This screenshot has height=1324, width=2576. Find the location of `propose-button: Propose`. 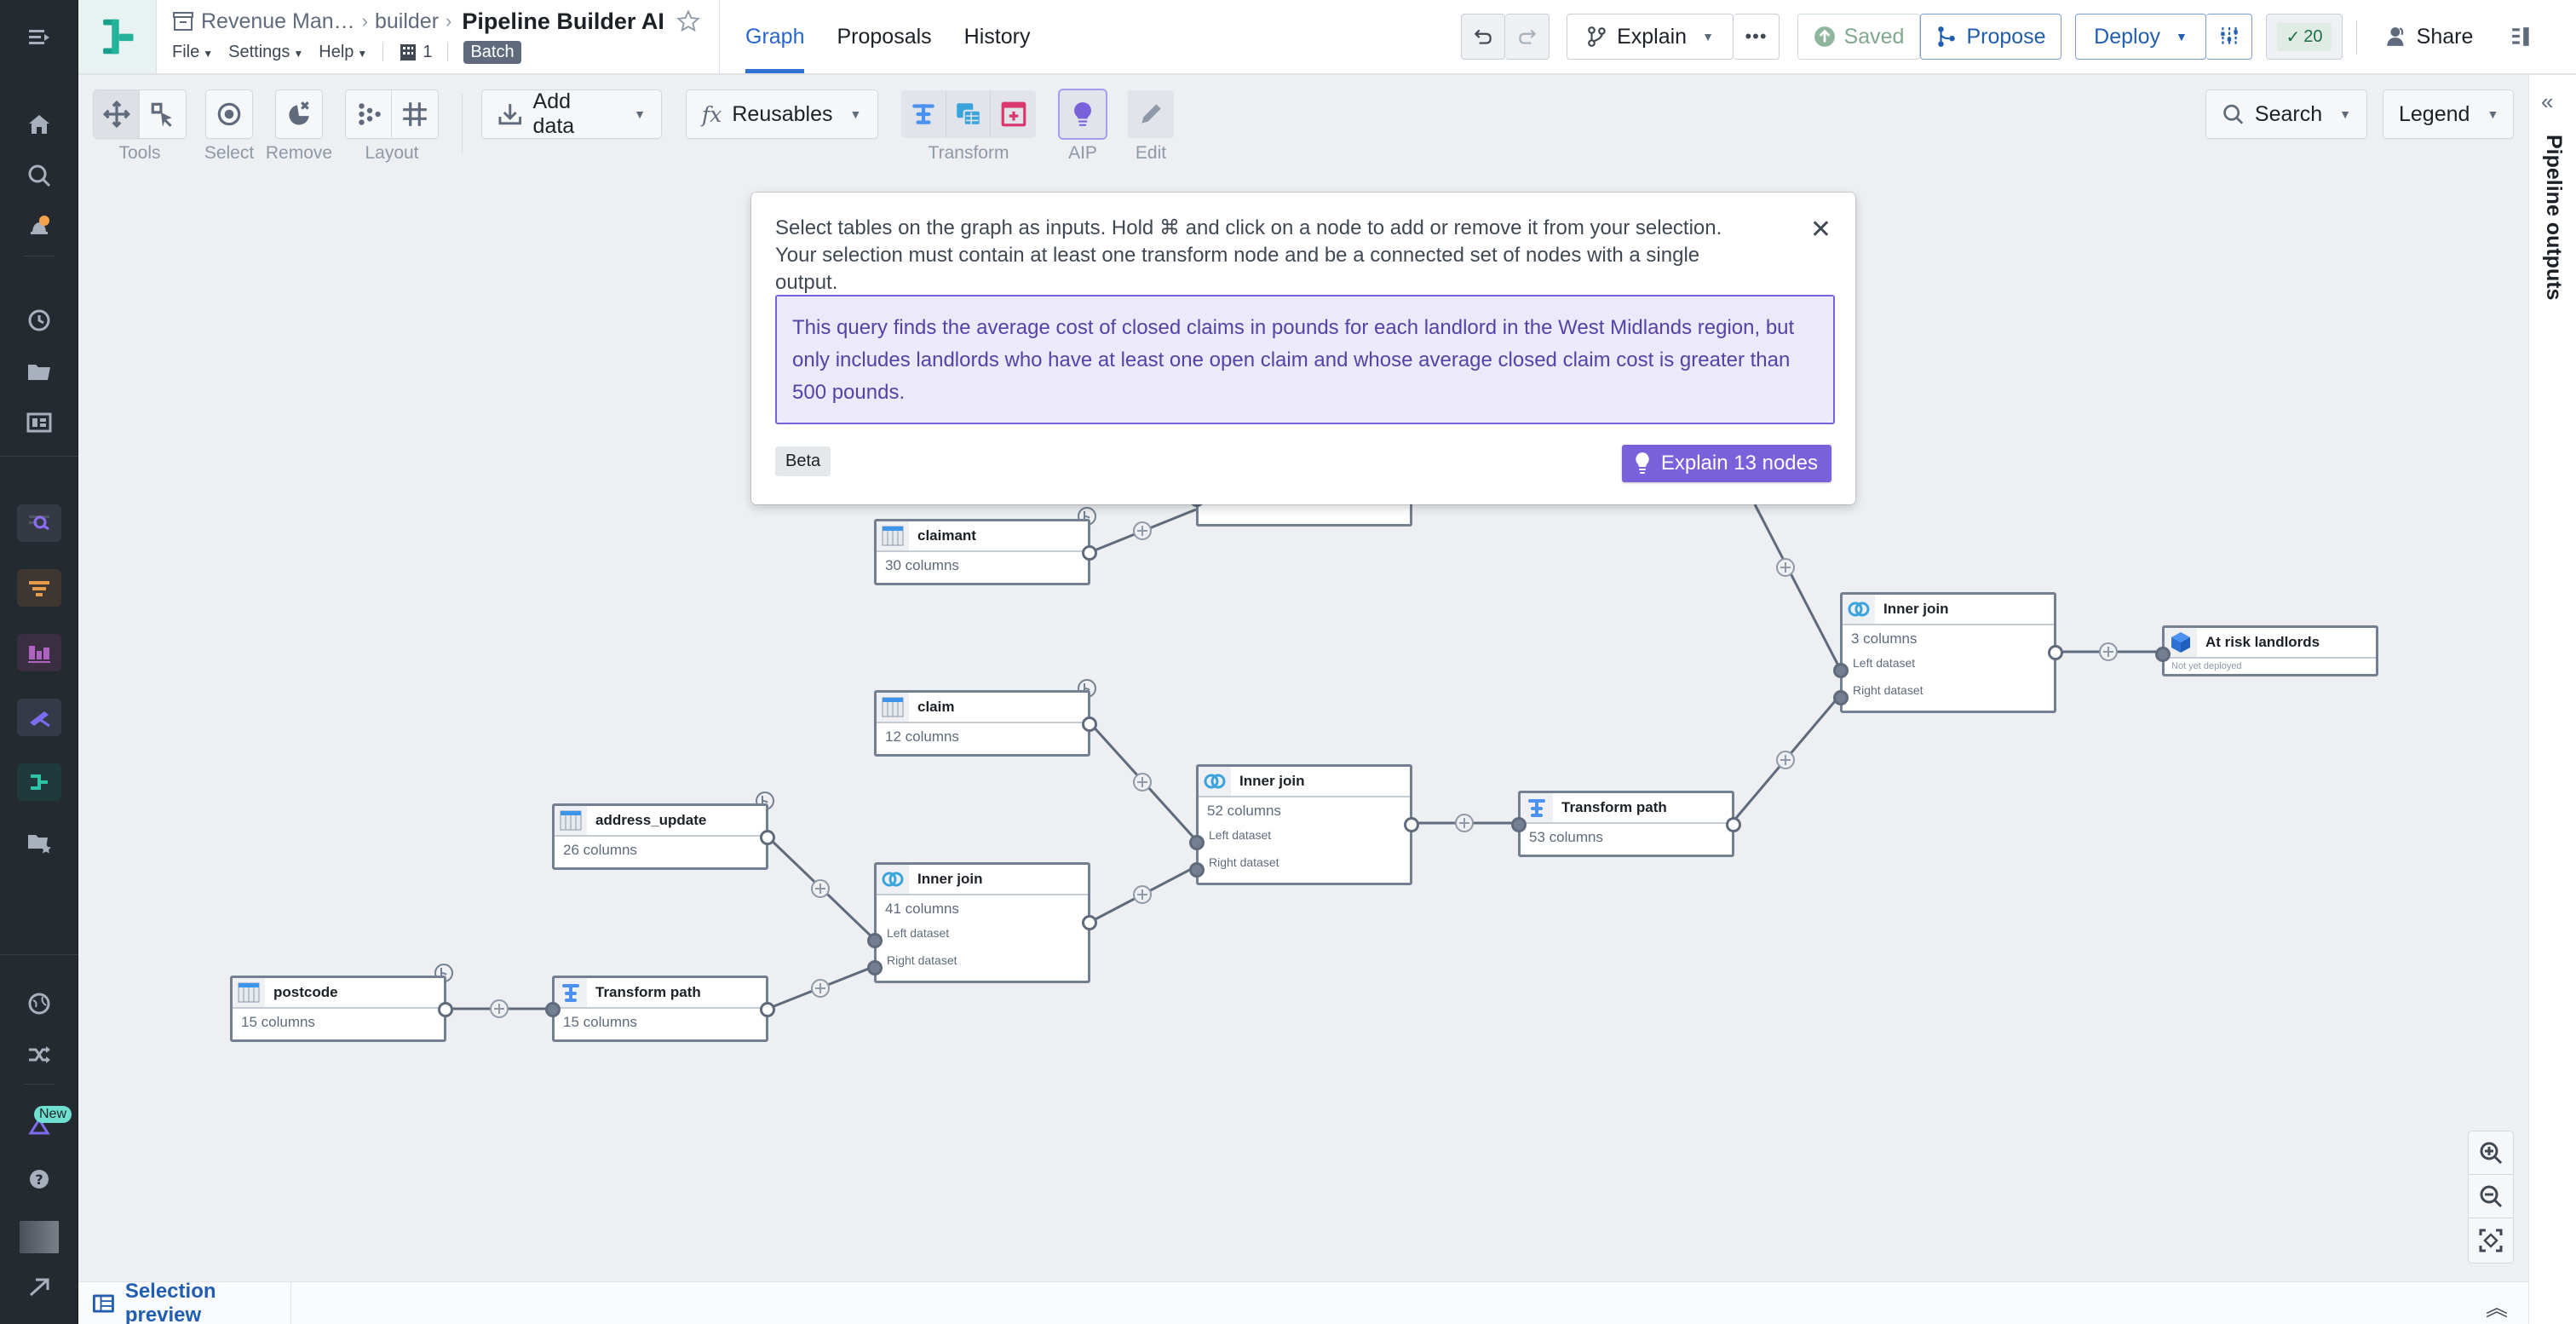

propose-button: Propose is located at coordinates (1991, 37).